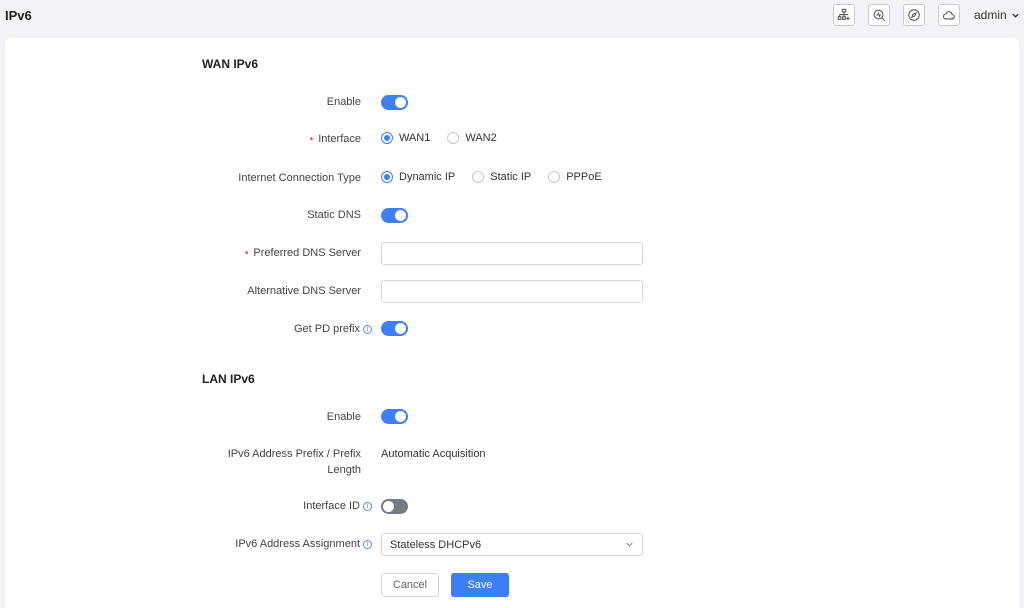 The width and height of the screenshot is (1024, 608). I want to click on wan-section-title: WAN IPv6, so click(230, 64).